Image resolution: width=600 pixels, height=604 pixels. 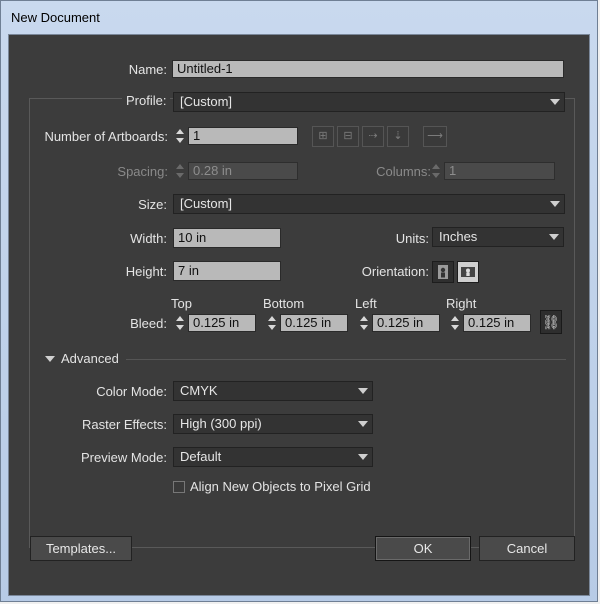 I want to click on bleed-right-stepper, so click(x=455, y=323).